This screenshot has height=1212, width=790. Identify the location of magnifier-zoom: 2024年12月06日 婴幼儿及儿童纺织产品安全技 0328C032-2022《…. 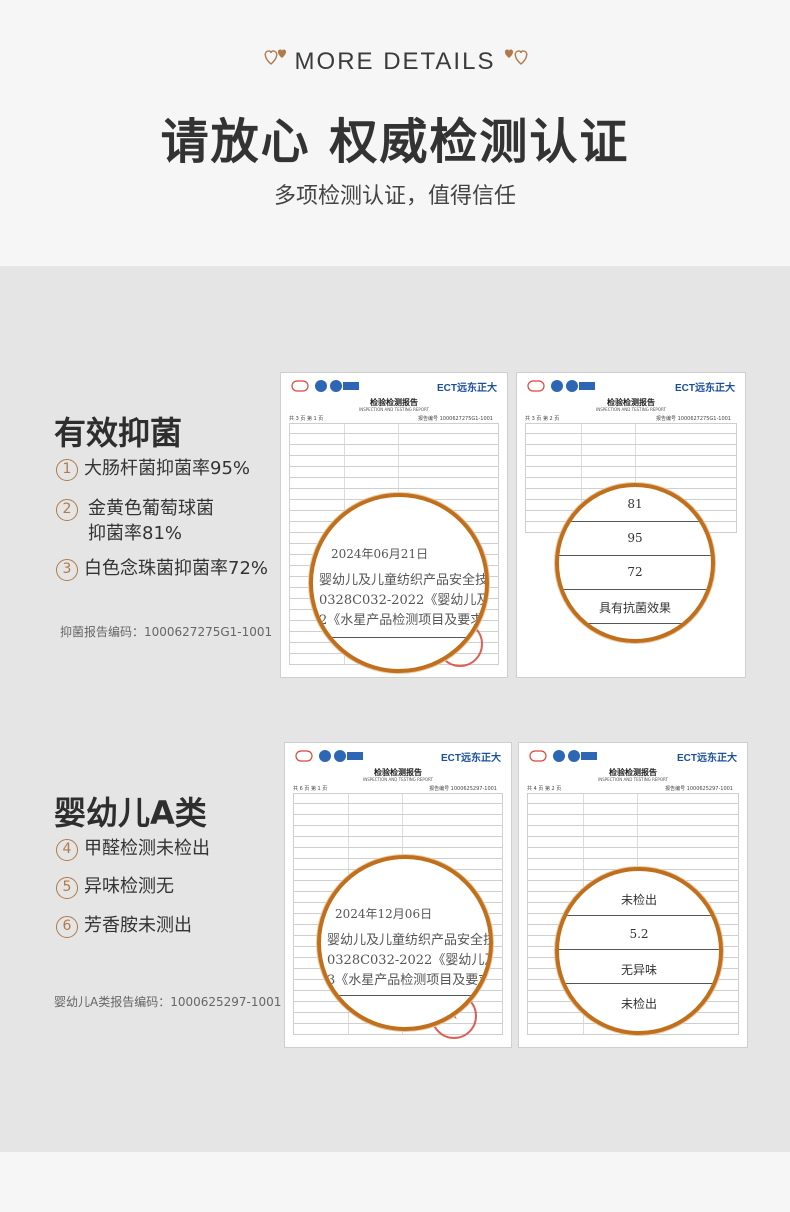
(405, 943).